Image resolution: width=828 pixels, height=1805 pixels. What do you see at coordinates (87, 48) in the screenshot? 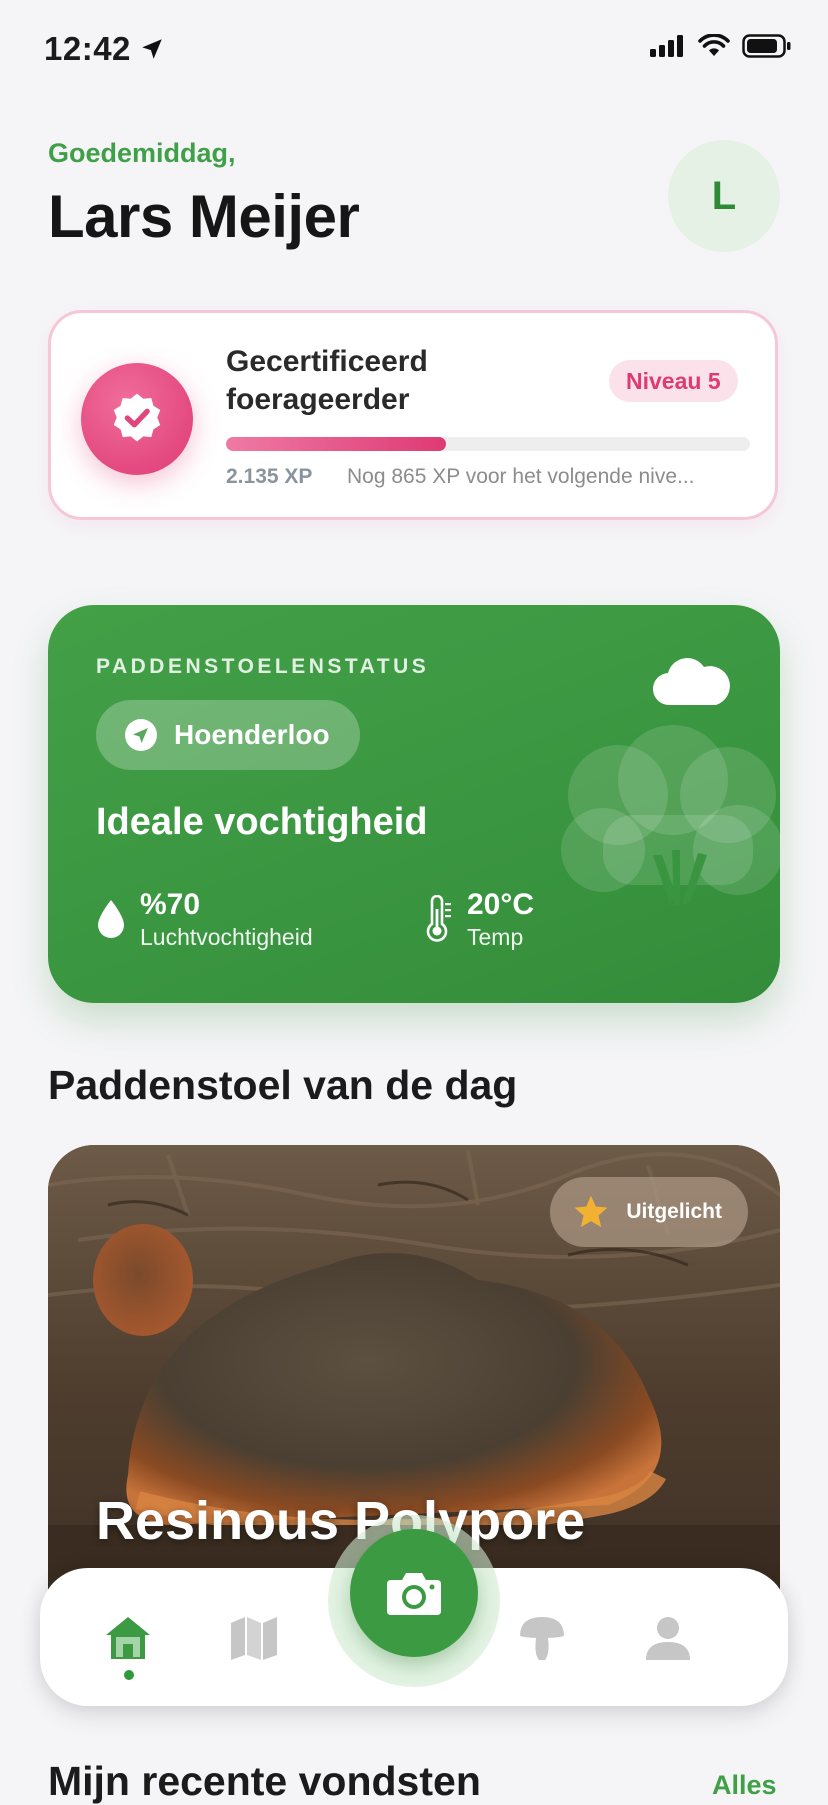
I see `status-time-label: 12:42` at bounding box center [87, 48].